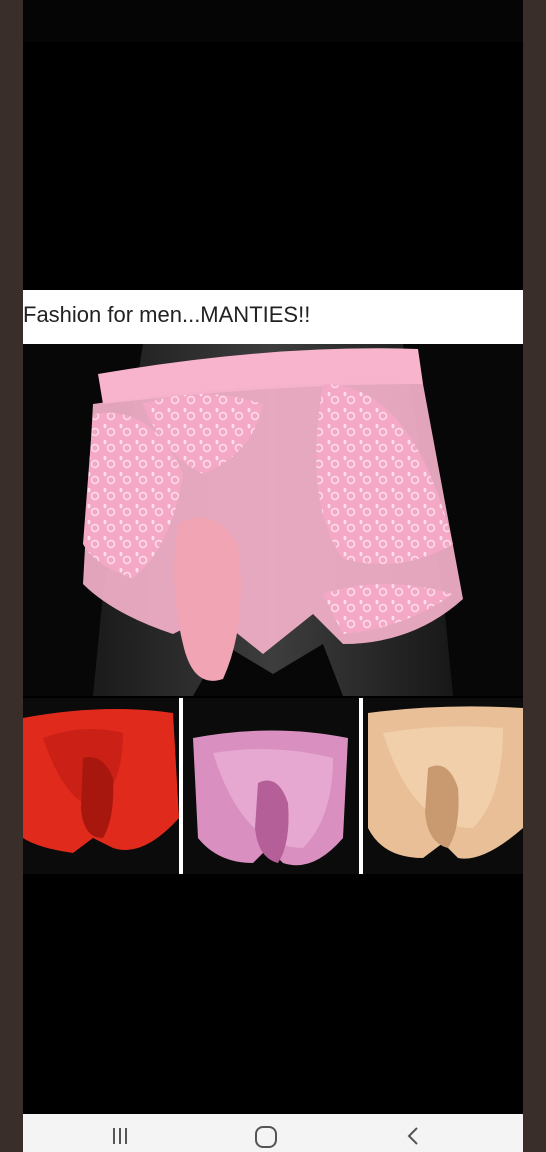 This screenshot has width=546, height=1152. I want to click on thumbnail-beige, so click(443, 786).